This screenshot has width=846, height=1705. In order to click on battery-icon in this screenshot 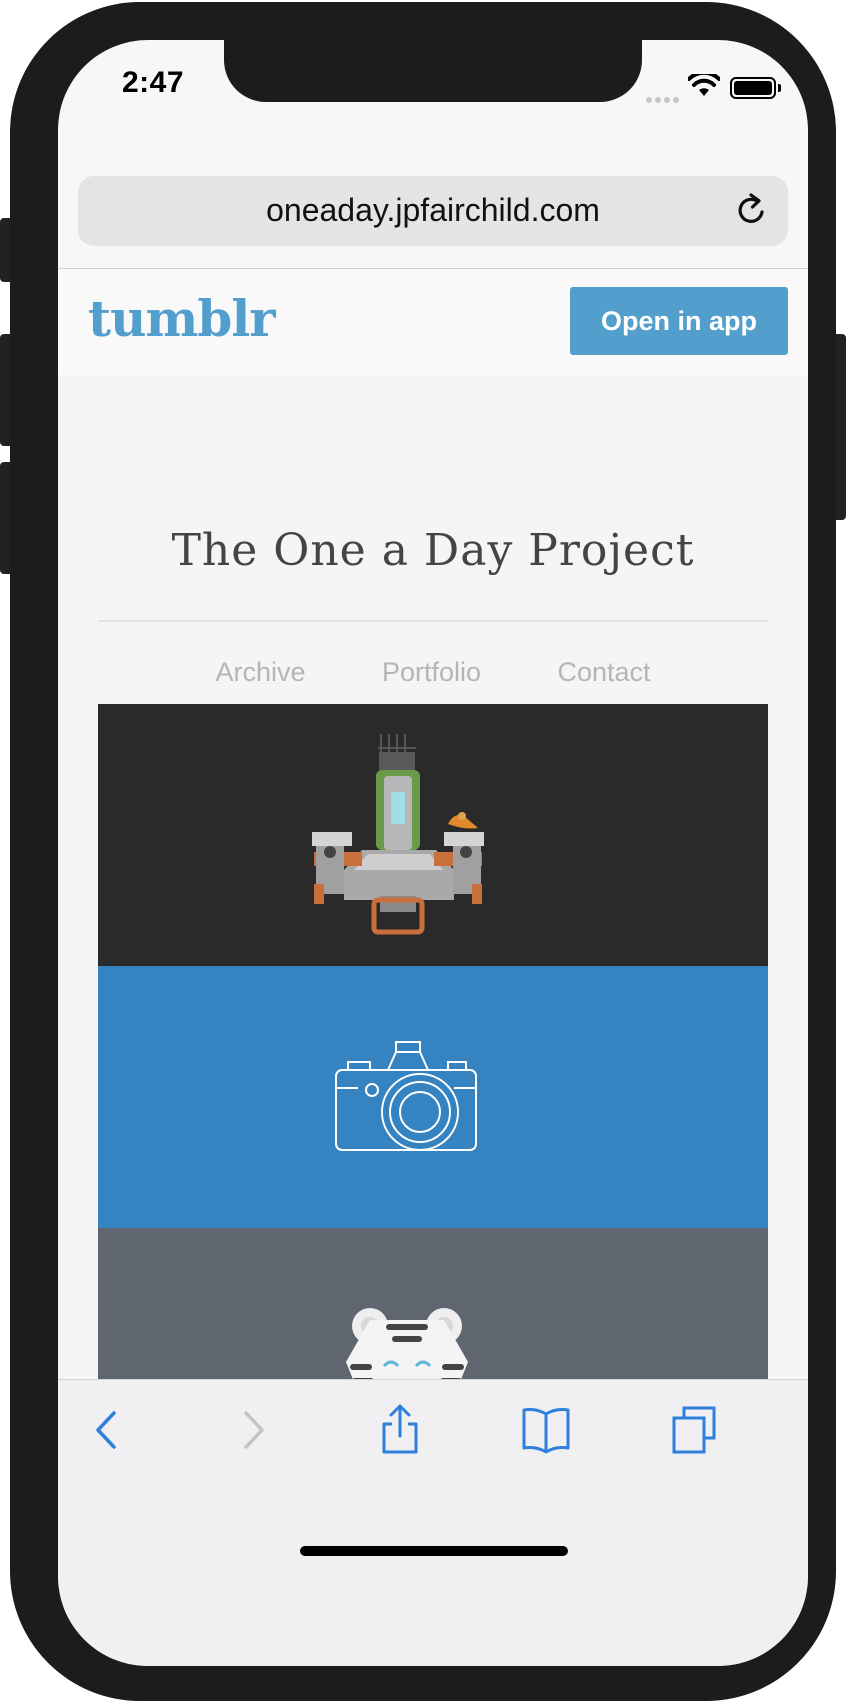, I will do `click(755, 88)`.